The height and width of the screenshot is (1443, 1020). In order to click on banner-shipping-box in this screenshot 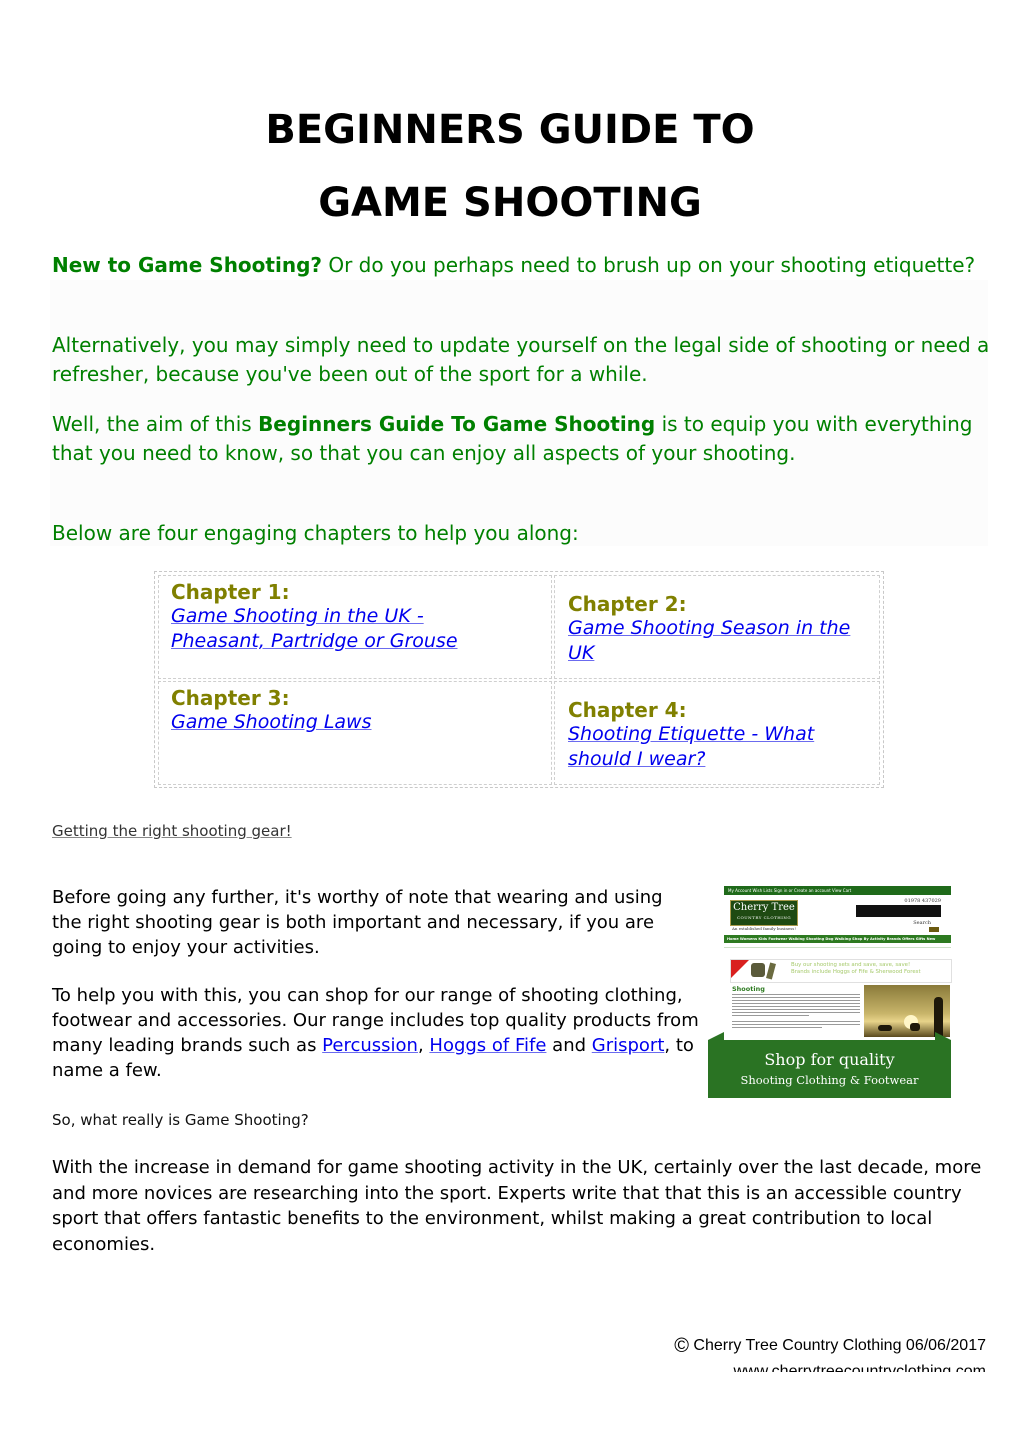, I will do `click(898, 911)`.